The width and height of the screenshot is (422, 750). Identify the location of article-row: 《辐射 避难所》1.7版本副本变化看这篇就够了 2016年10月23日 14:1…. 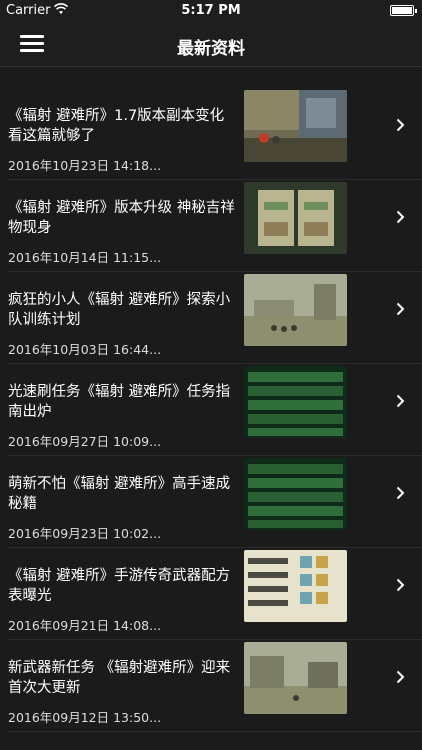
(211, 134).